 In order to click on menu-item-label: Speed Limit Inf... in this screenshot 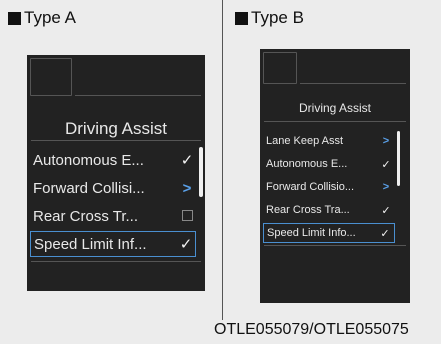, I will do `click(90, 244)`.